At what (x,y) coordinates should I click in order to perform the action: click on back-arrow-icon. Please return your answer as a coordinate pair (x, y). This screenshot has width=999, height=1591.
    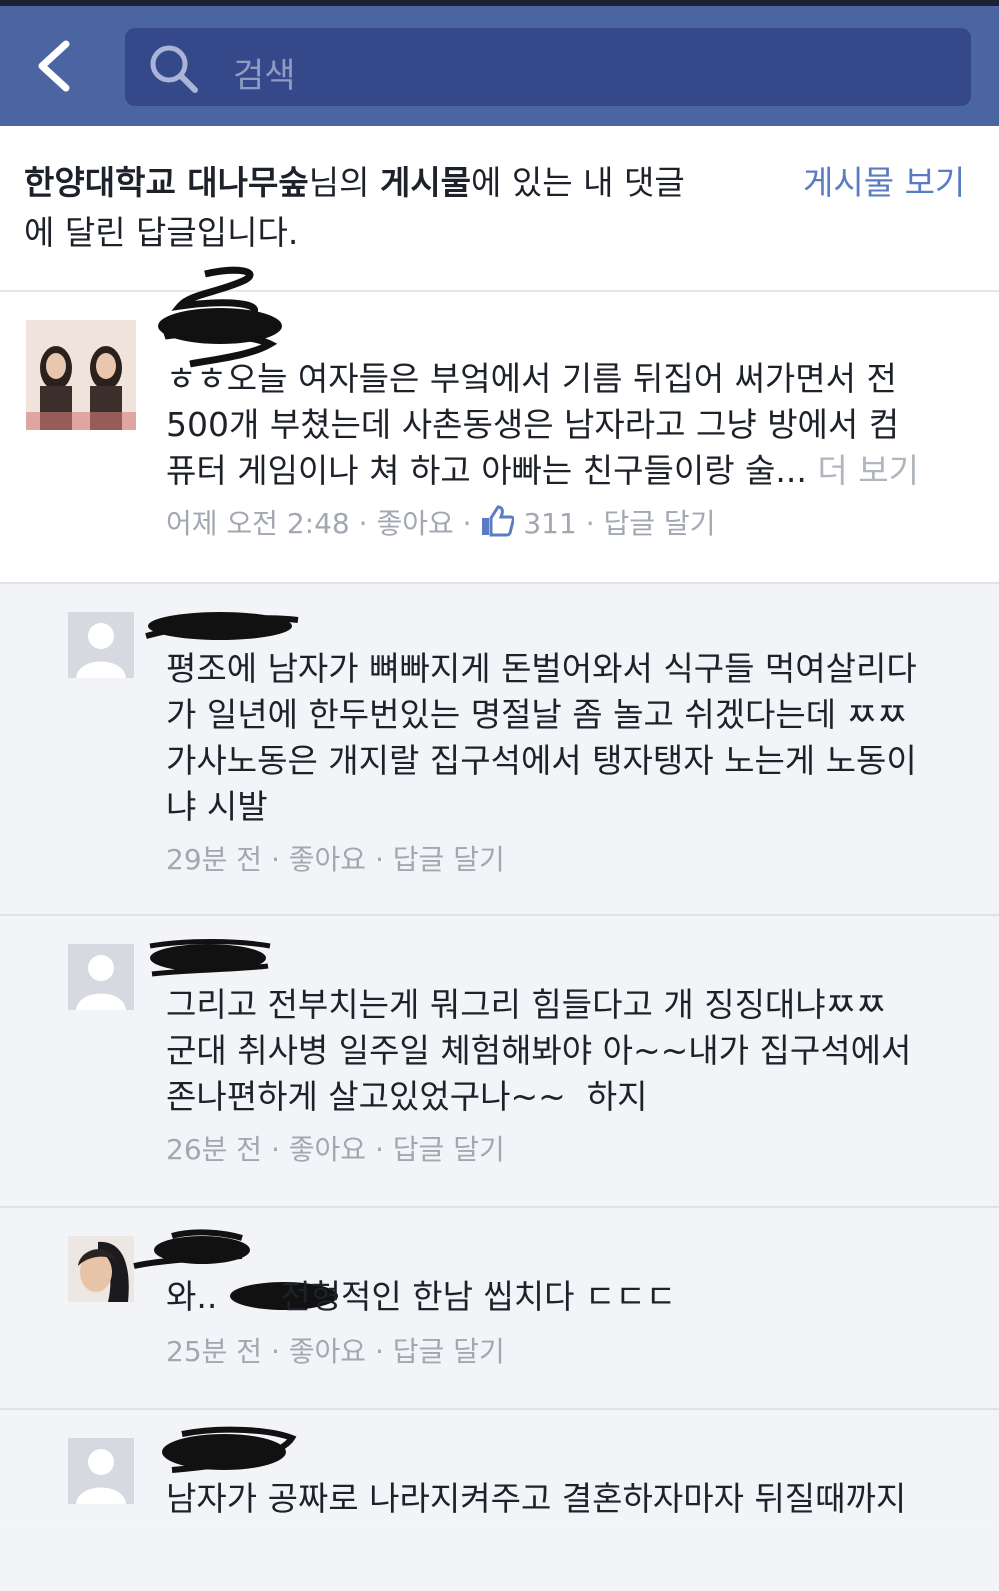
    Looking at the image, I should click on (57, 66).